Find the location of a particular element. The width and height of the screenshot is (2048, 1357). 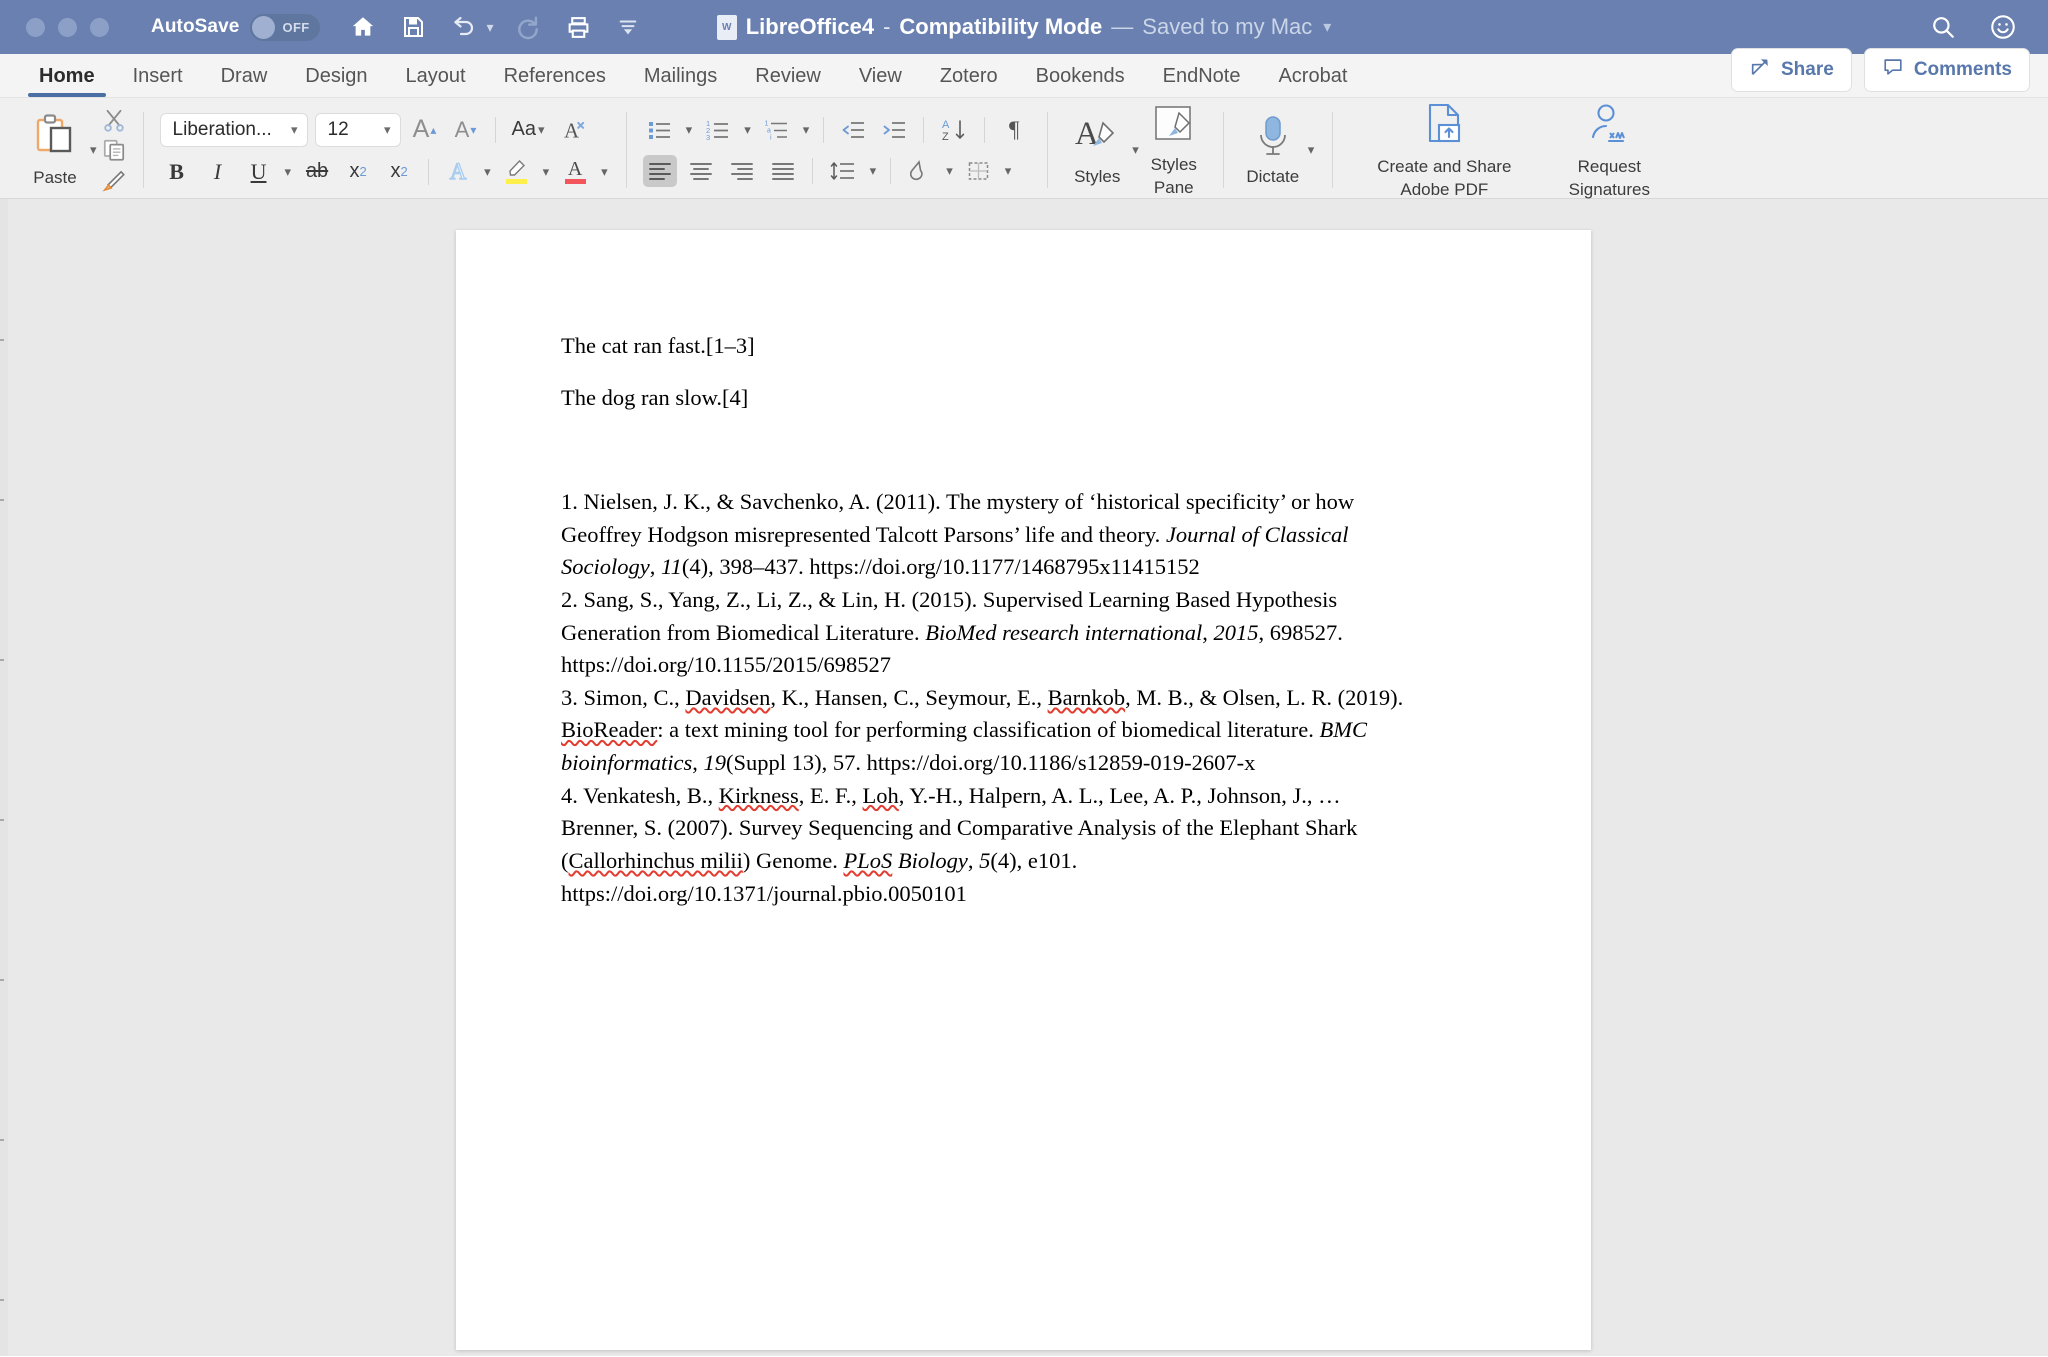

minimize-window-button is located at coordinates (67, 27).